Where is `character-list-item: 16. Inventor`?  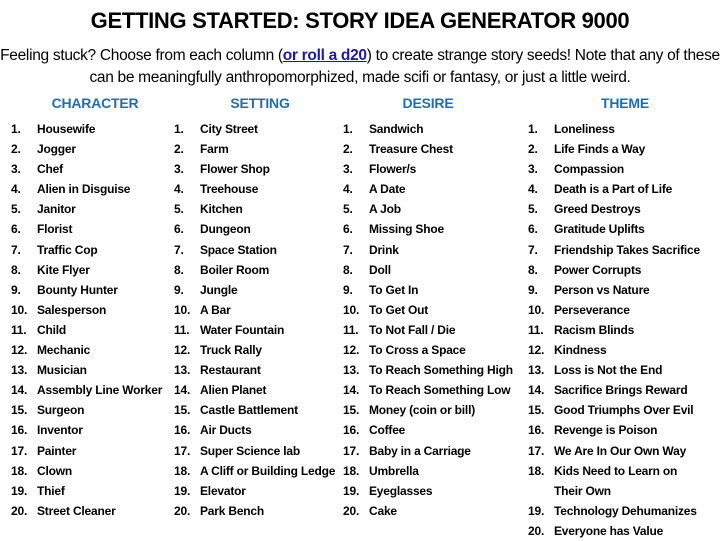 character-list-item: 16. Inventor is located at coordinates (86, 430).